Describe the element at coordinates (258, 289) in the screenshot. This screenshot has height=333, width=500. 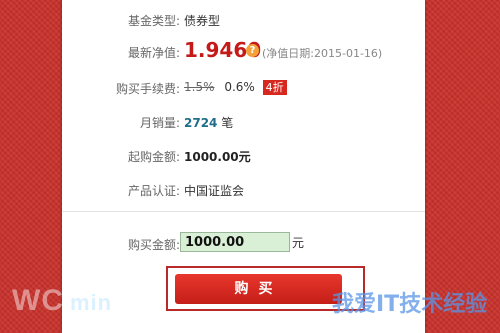
I see `buy-button: 购买` at that location.